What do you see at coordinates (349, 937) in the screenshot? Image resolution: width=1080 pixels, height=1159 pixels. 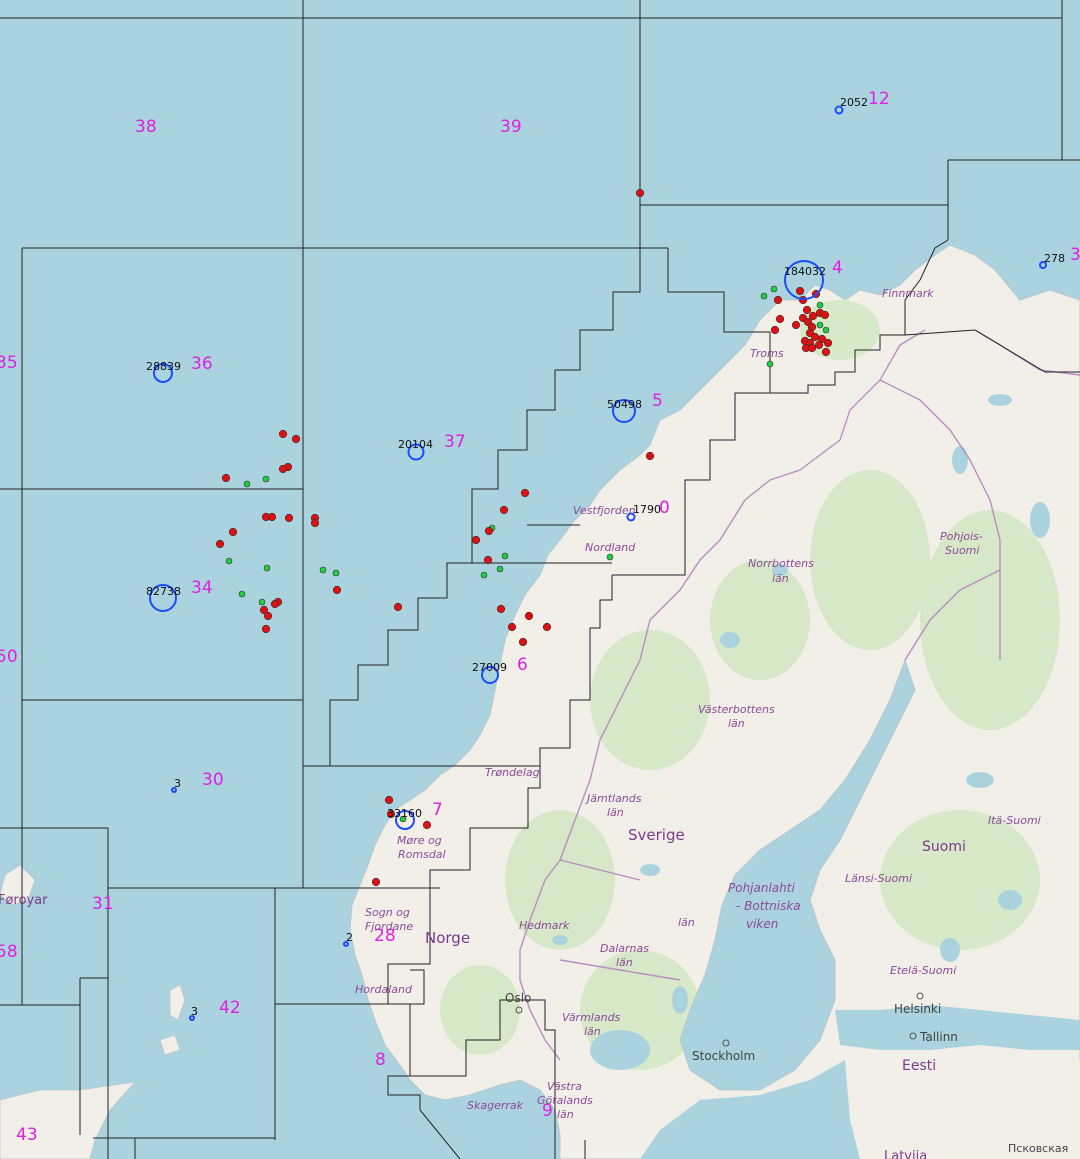 I see `station-count: 2` at bounding box center [349, 937].